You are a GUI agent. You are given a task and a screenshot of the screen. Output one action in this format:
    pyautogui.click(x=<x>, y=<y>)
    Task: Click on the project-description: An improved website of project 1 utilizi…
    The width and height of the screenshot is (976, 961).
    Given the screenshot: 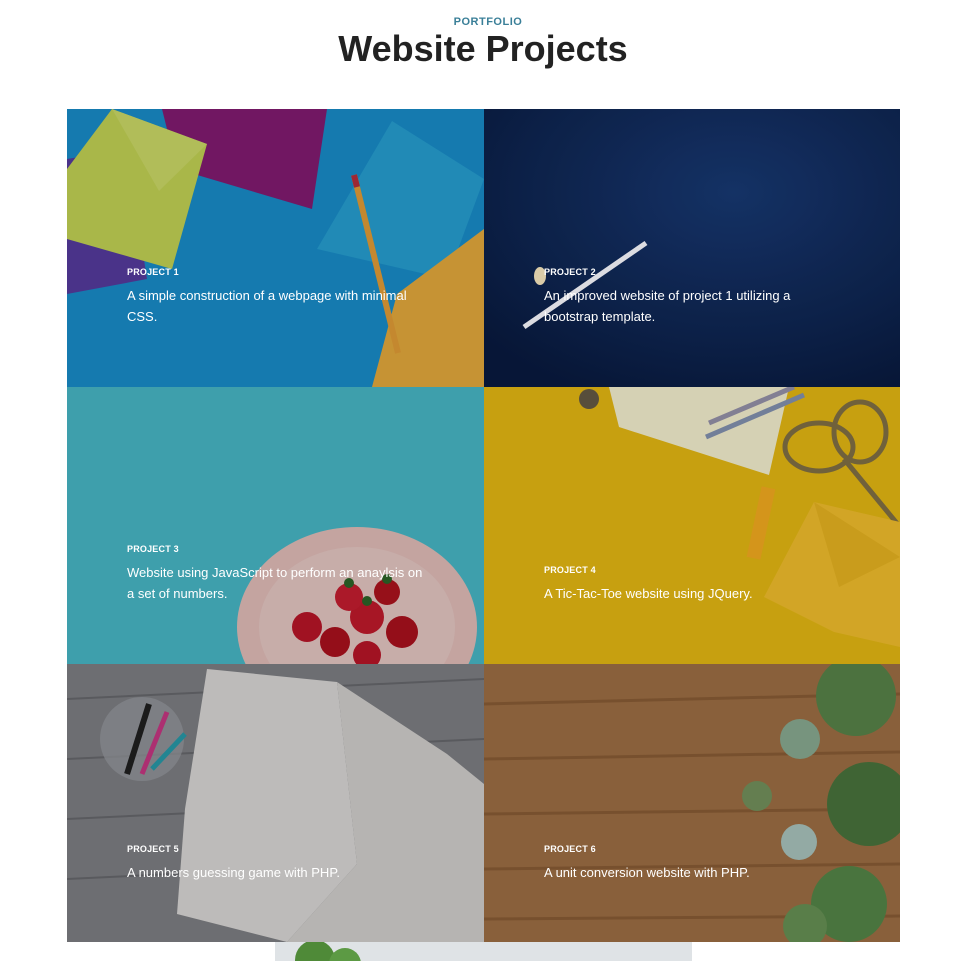 What is the action you would take?
    pyautogui.click(x=667, y=306)
    